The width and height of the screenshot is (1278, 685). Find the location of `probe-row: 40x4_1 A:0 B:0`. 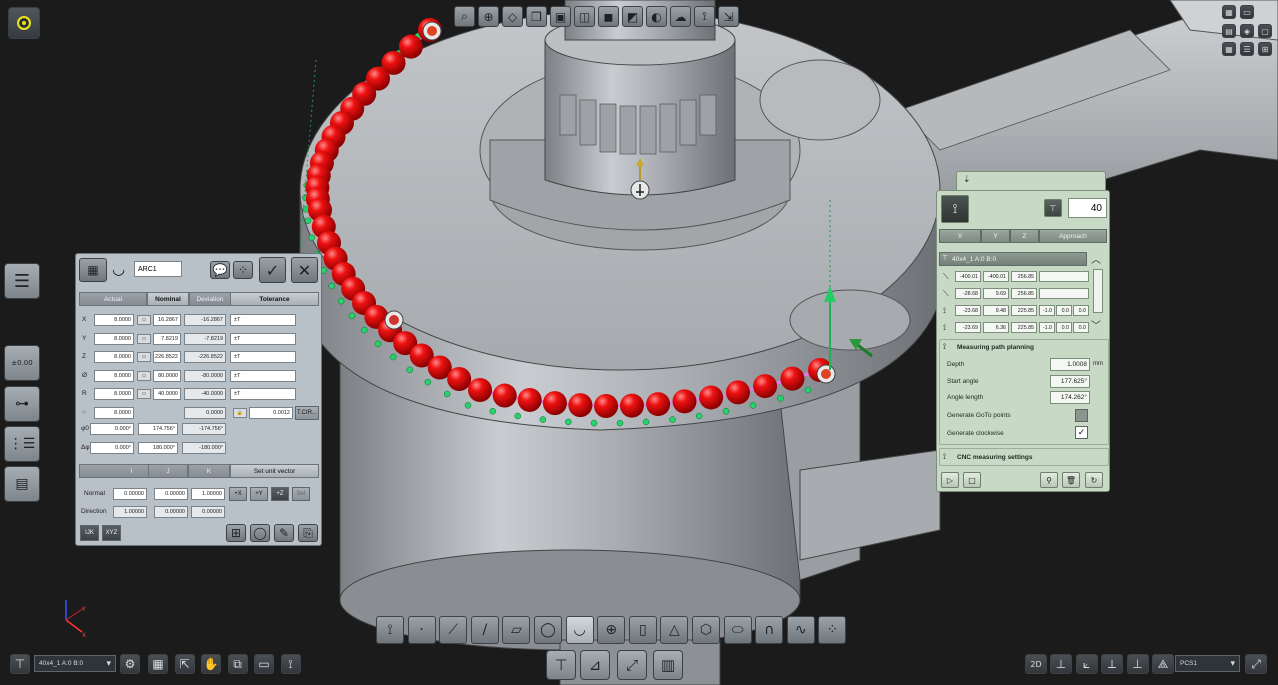

probe-row: 40x4_1 A:0 B:0 is located at coordinates (1013, 259).